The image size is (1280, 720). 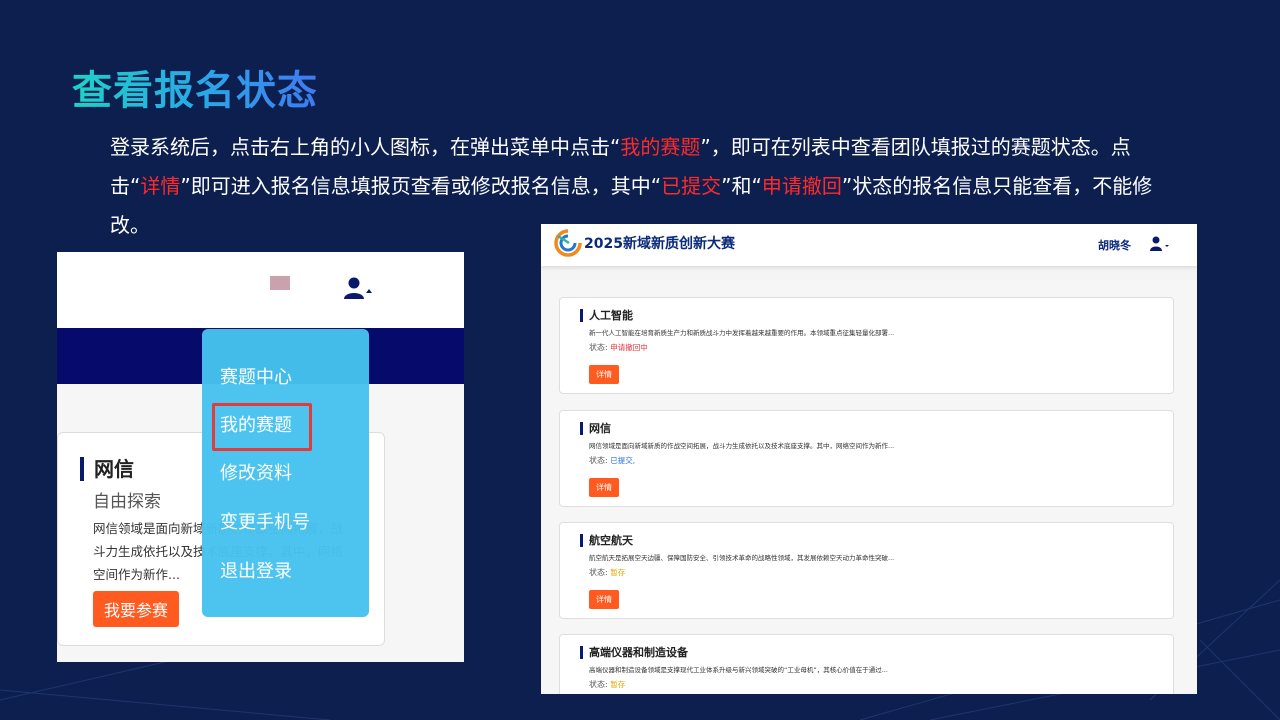 What do you see at coordinates (256, 572) in the screenshot?
I see `menu-item-logout: 退出登录` at bounding box center [256, 572].